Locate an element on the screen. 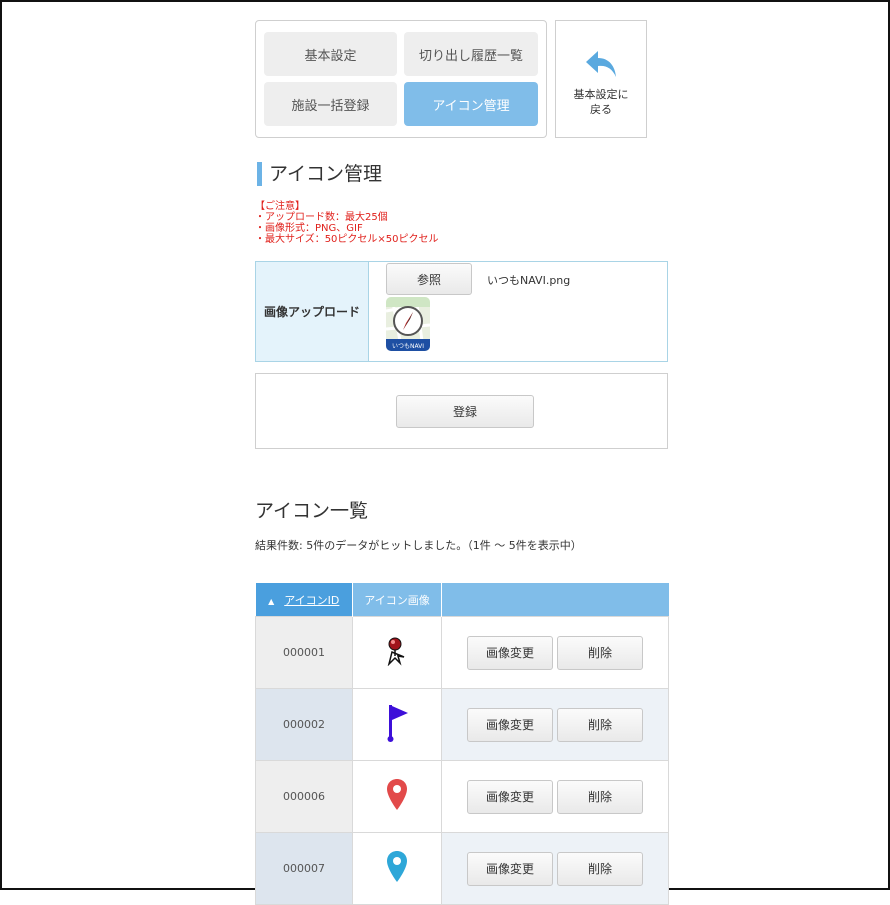 Image resolution: width=890 pixels, height=905 pixels. note-line: ・画像形式：PNG、GIF is located at coordinates (309, 228).